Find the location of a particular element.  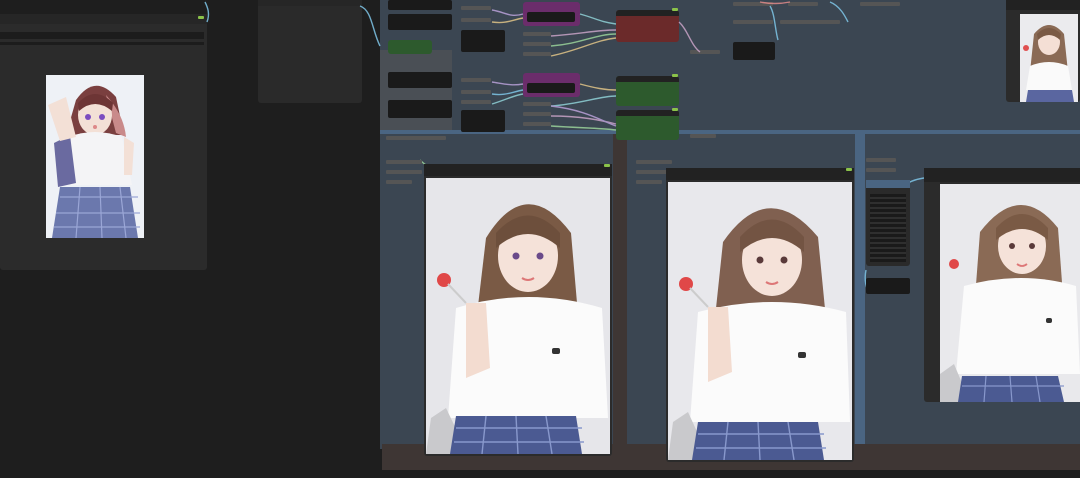

node-bar is located at coordinates (888, 286).